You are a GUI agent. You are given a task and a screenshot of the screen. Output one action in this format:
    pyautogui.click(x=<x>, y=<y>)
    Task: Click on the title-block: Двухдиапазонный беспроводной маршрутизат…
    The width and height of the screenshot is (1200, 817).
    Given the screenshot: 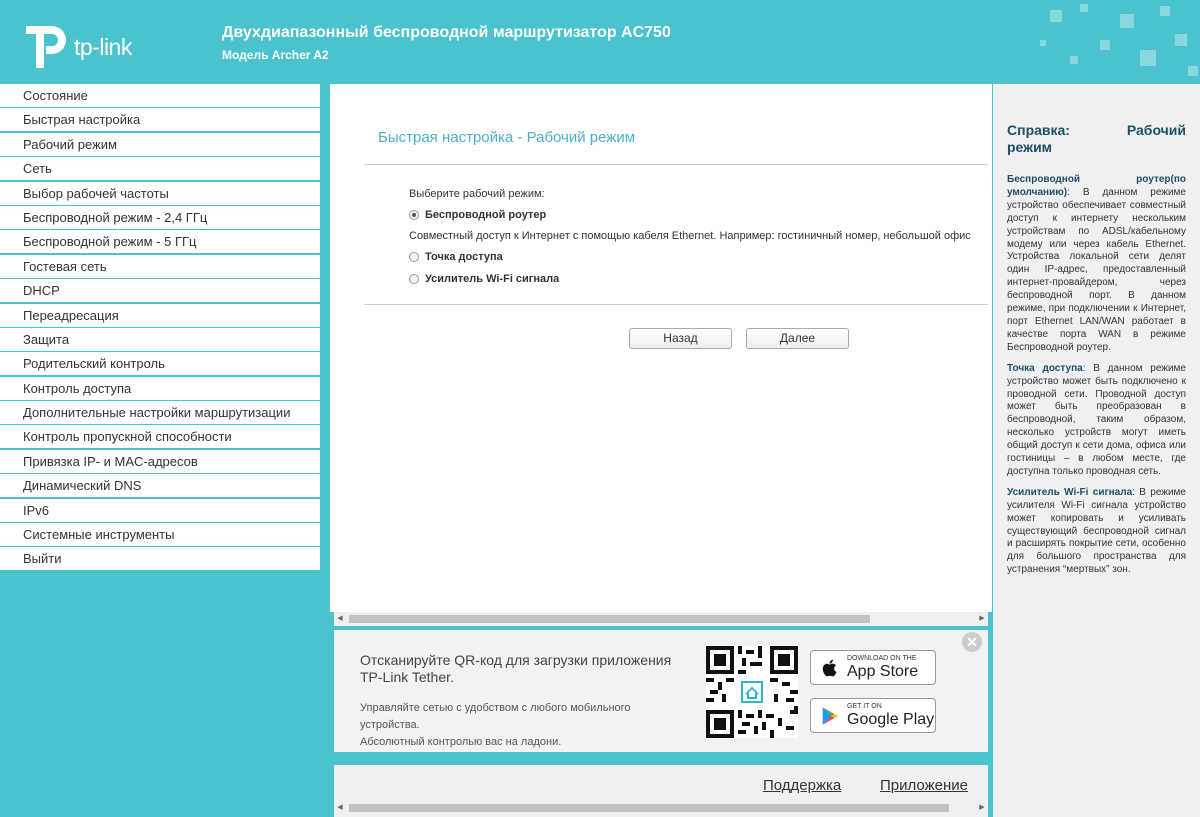 What is the action you would take?
    pyautogui.click(x=446, y=43)
    